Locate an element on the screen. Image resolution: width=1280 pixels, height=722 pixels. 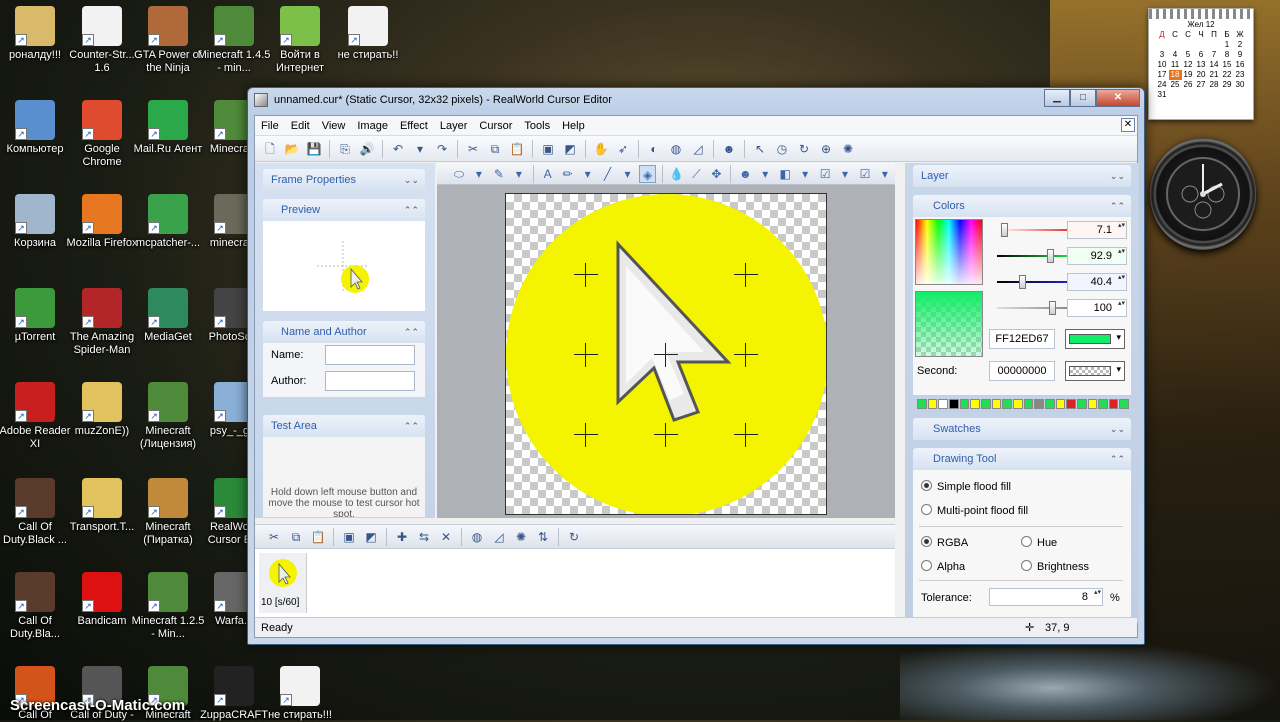
frame-layers-icon: ▣ is located at coordinates (349, 537).